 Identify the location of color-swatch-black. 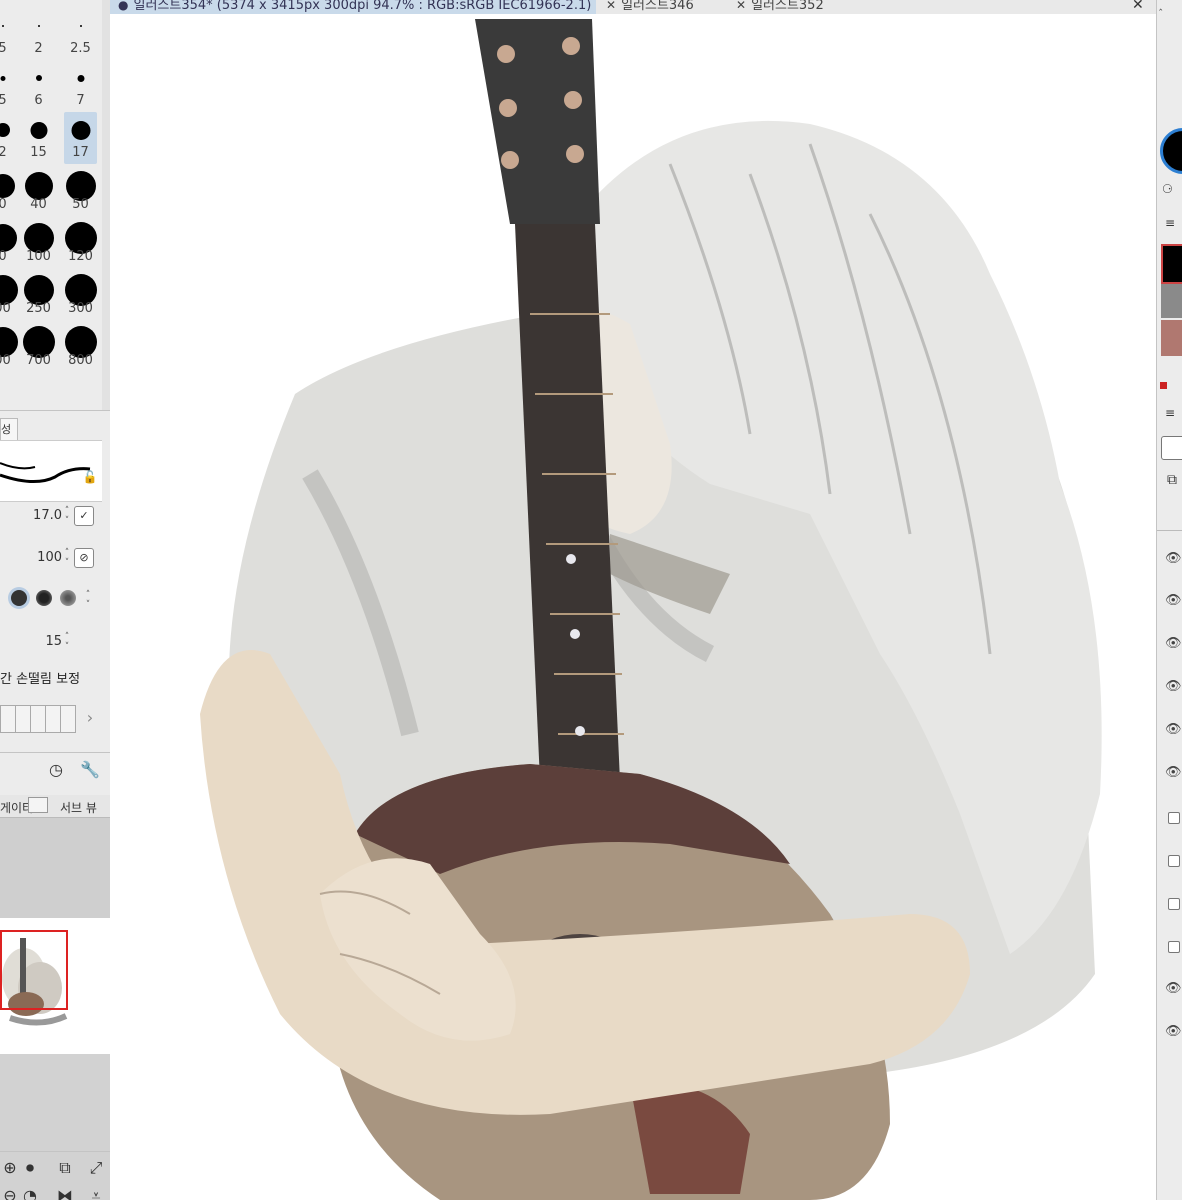
(1171, 264).